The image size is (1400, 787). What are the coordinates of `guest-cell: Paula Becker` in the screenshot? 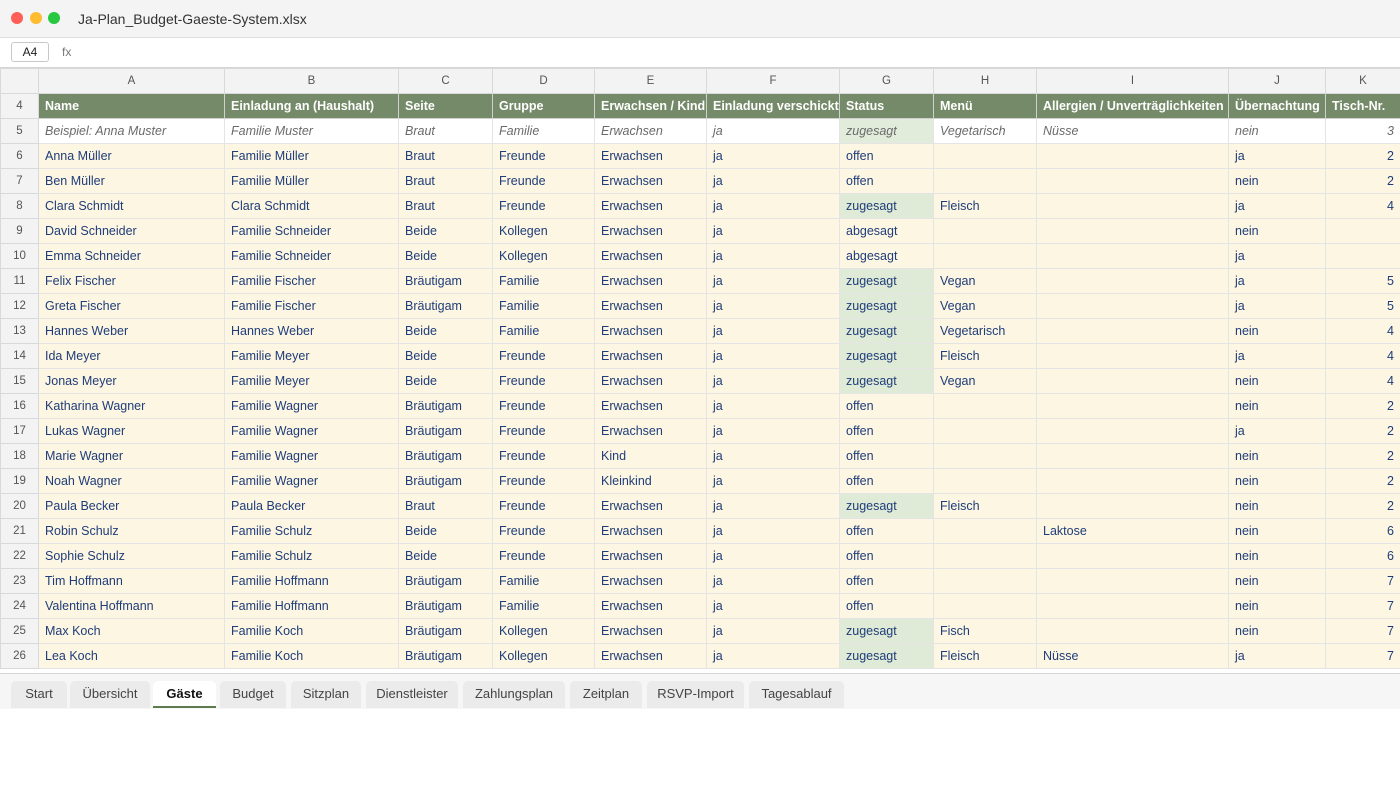 It's located at (311, 506).